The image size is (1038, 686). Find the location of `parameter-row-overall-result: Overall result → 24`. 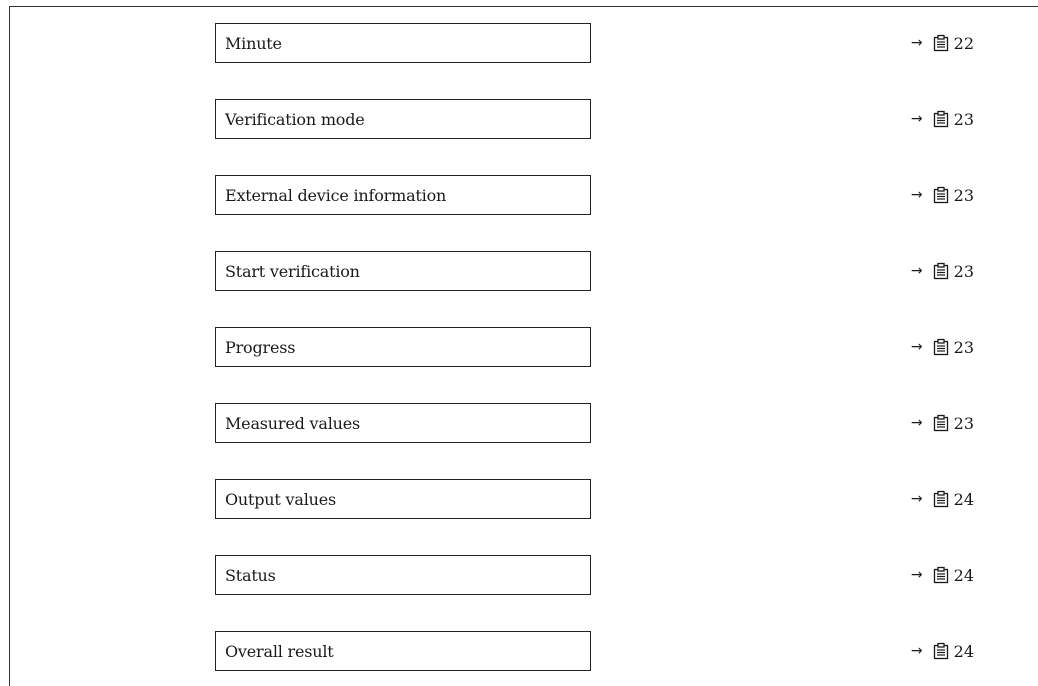

parameter-row-overall-result: Overall result → 24 is located at coordinates (519, 652).